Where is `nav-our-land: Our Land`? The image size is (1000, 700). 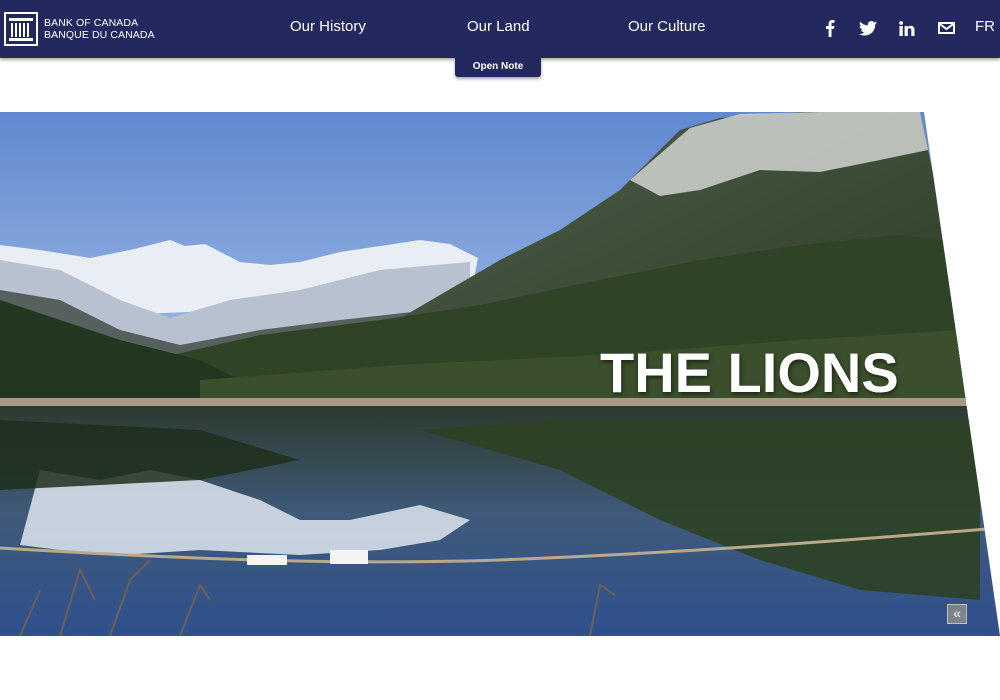 nav-our-land: Our Land is located at coordinates (498, 26).